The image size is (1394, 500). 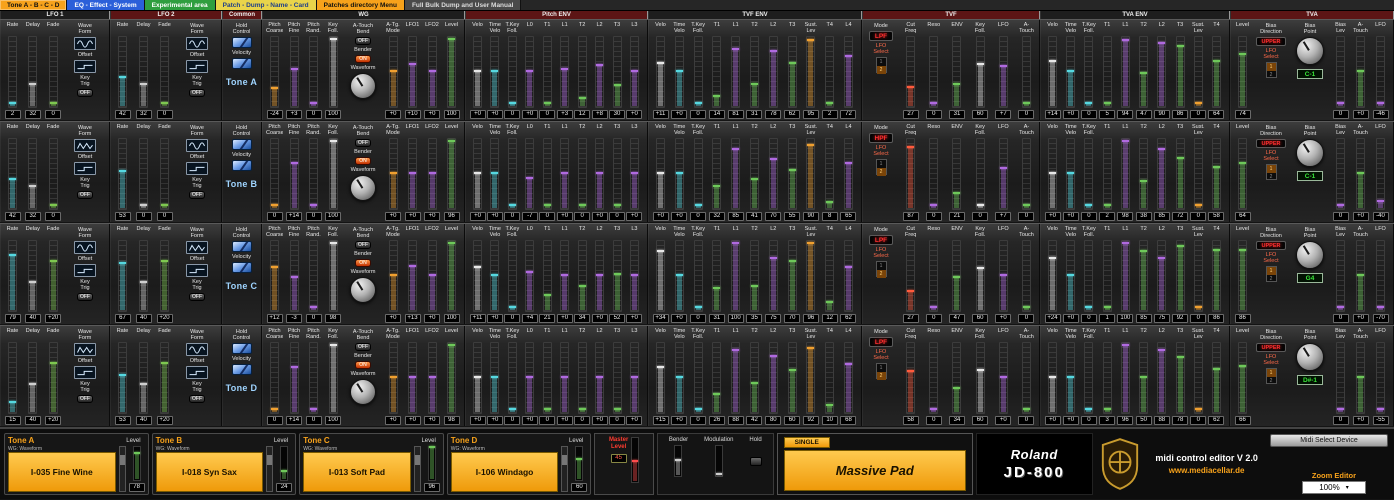 What do you see at coordinates (313, 174) in the screenshot?
I see `tone-b-wg-pitch-rand-slider` at bounding box center [313, 174].